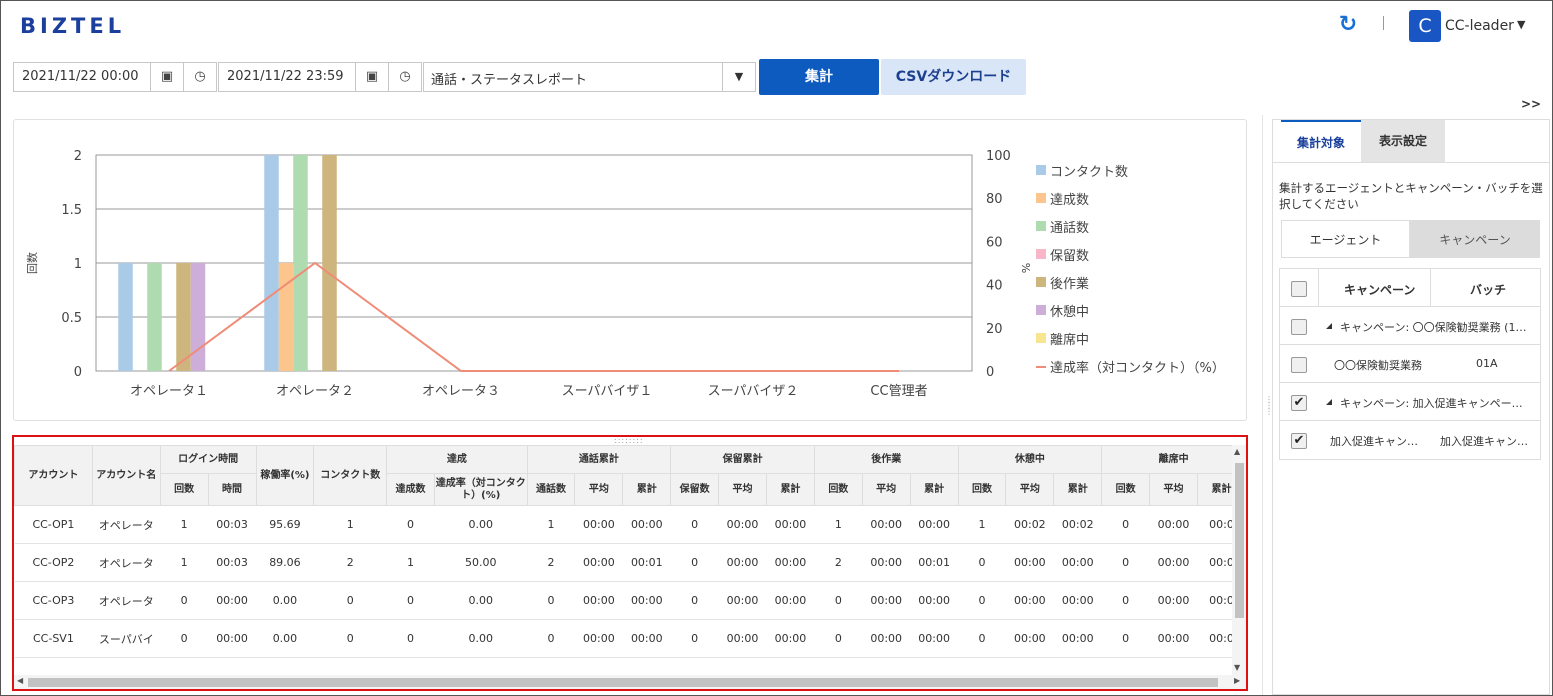 This screenshot has height=696, width=1553. I want to click on aggregate-button: 集計, so click(819, 77).